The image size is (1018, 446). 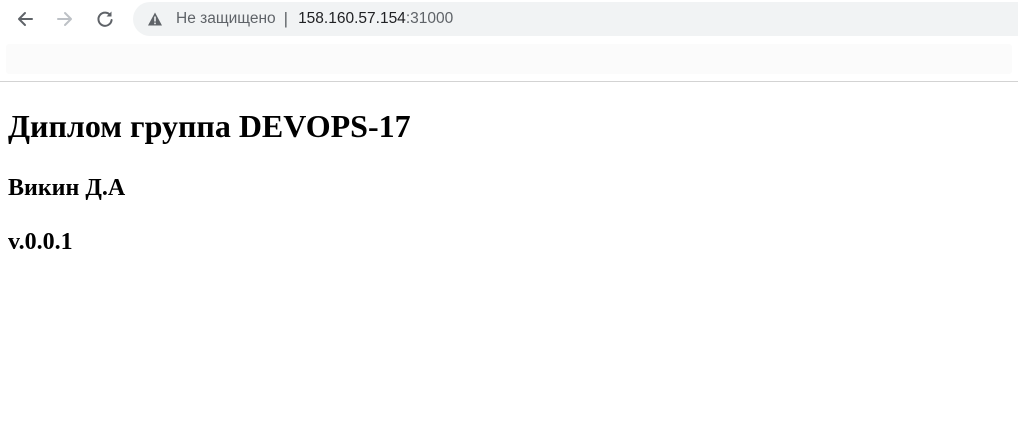 I want to click on arrow-left-icon, so click(x=25, y=19).